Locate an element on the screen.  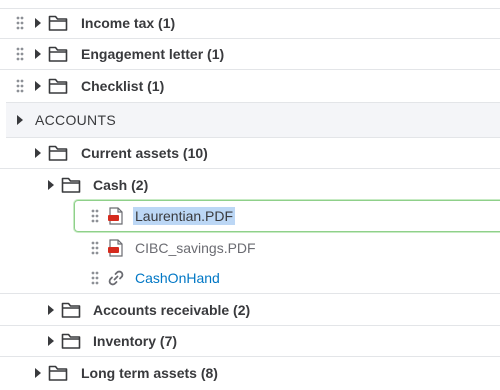
tree-row-checklist: Checklist (1) is located at coordinates (250, 86).